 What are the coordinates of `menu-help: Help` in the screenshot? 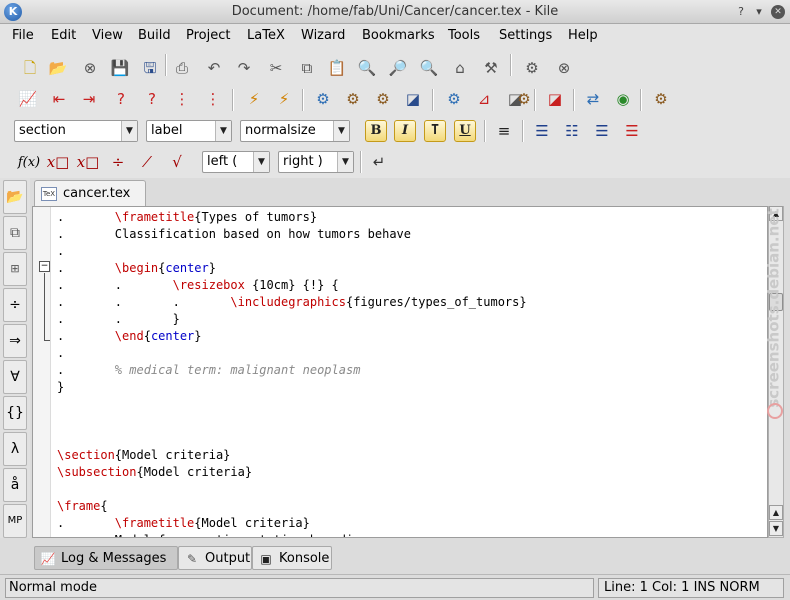 It's located at (583, 35).